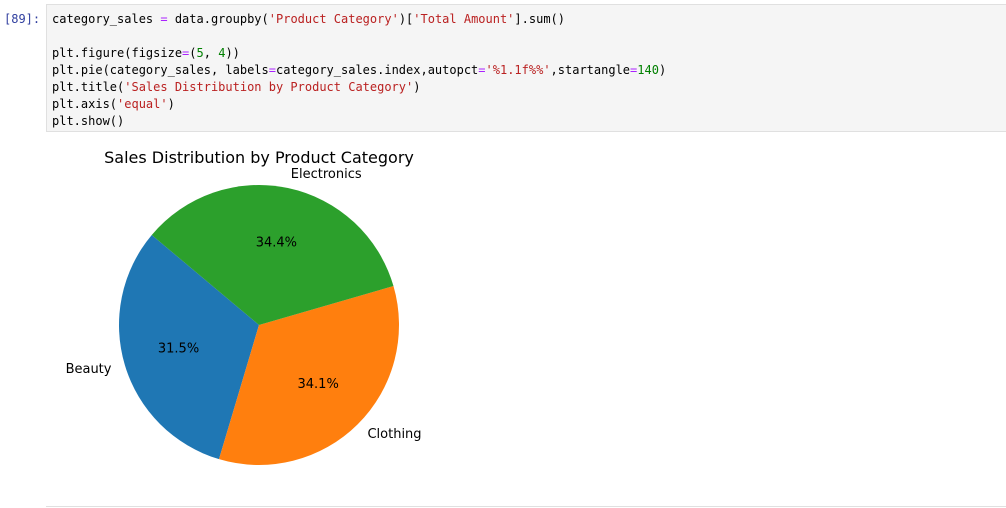  Describe the element at coordinates (359, 53) in the screenshot. I see `code-line: plt.figure(figsize=(5, 4))` at that location.